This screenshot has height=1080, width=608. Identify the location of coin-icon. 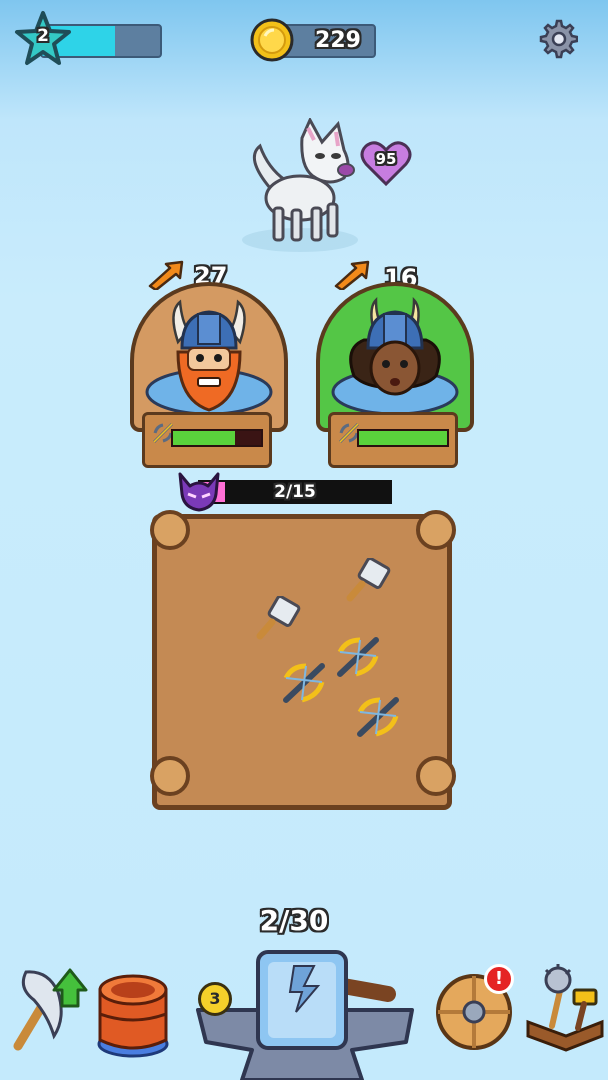
(272, 40).